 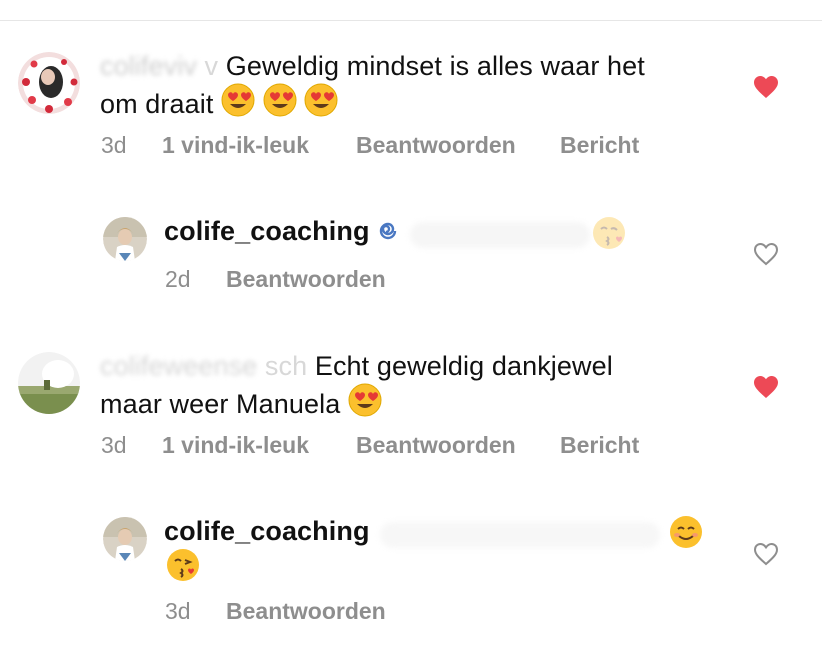 I want to click on blurred-username: colifeviv, so click(x=152, y=66).